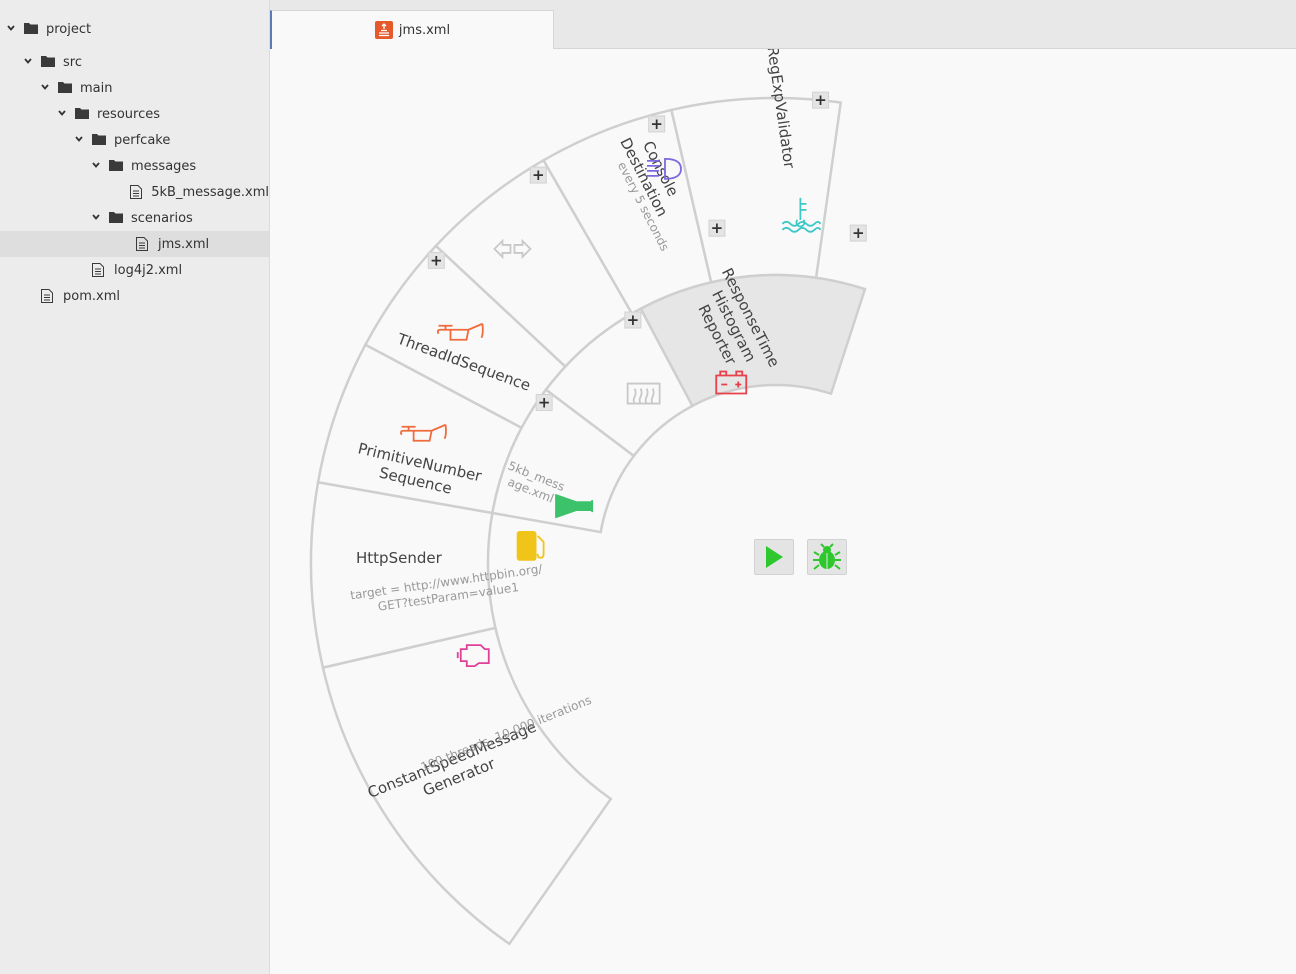 The height and width of the screenshot is (974, 1296). I want to click on tree-folder-project: project, so click(134, 29).